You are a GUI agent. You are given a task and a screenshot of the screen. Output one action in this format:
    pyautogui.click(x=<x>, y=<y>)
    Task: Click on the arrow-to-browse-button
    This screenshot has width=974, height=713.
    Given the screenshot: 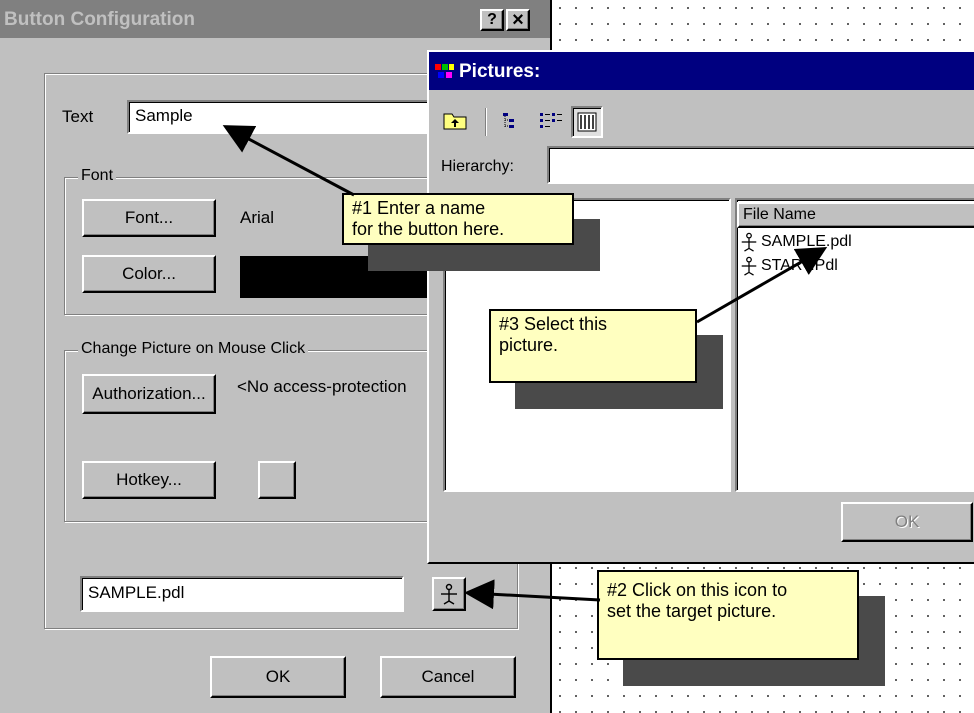 What is the action you would take?
    pyautogui.click(x=532, y=594)
    